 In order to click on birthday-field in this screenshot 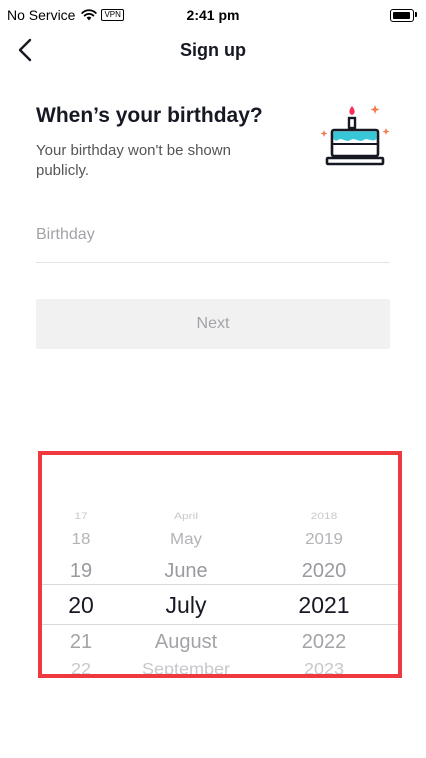, I will do `click(213, 242)`.